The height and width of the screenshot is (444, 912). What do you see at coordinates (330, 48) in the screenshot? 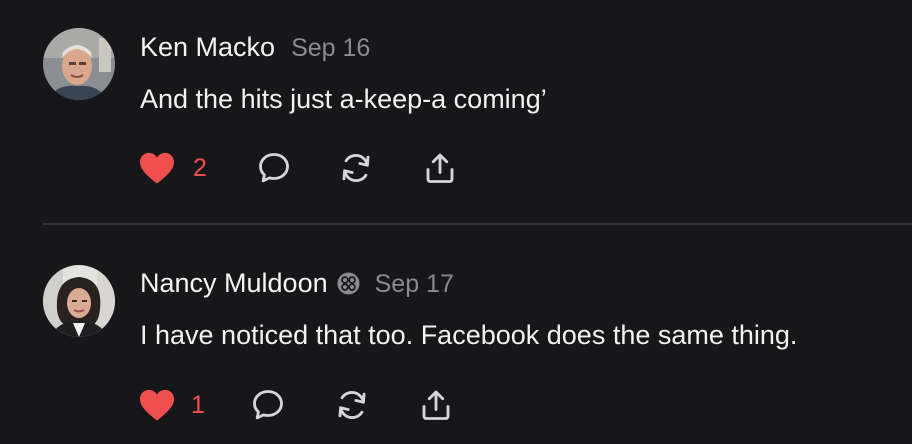
I see `comment-date: Sep 16` at bounding box center [330, 48].